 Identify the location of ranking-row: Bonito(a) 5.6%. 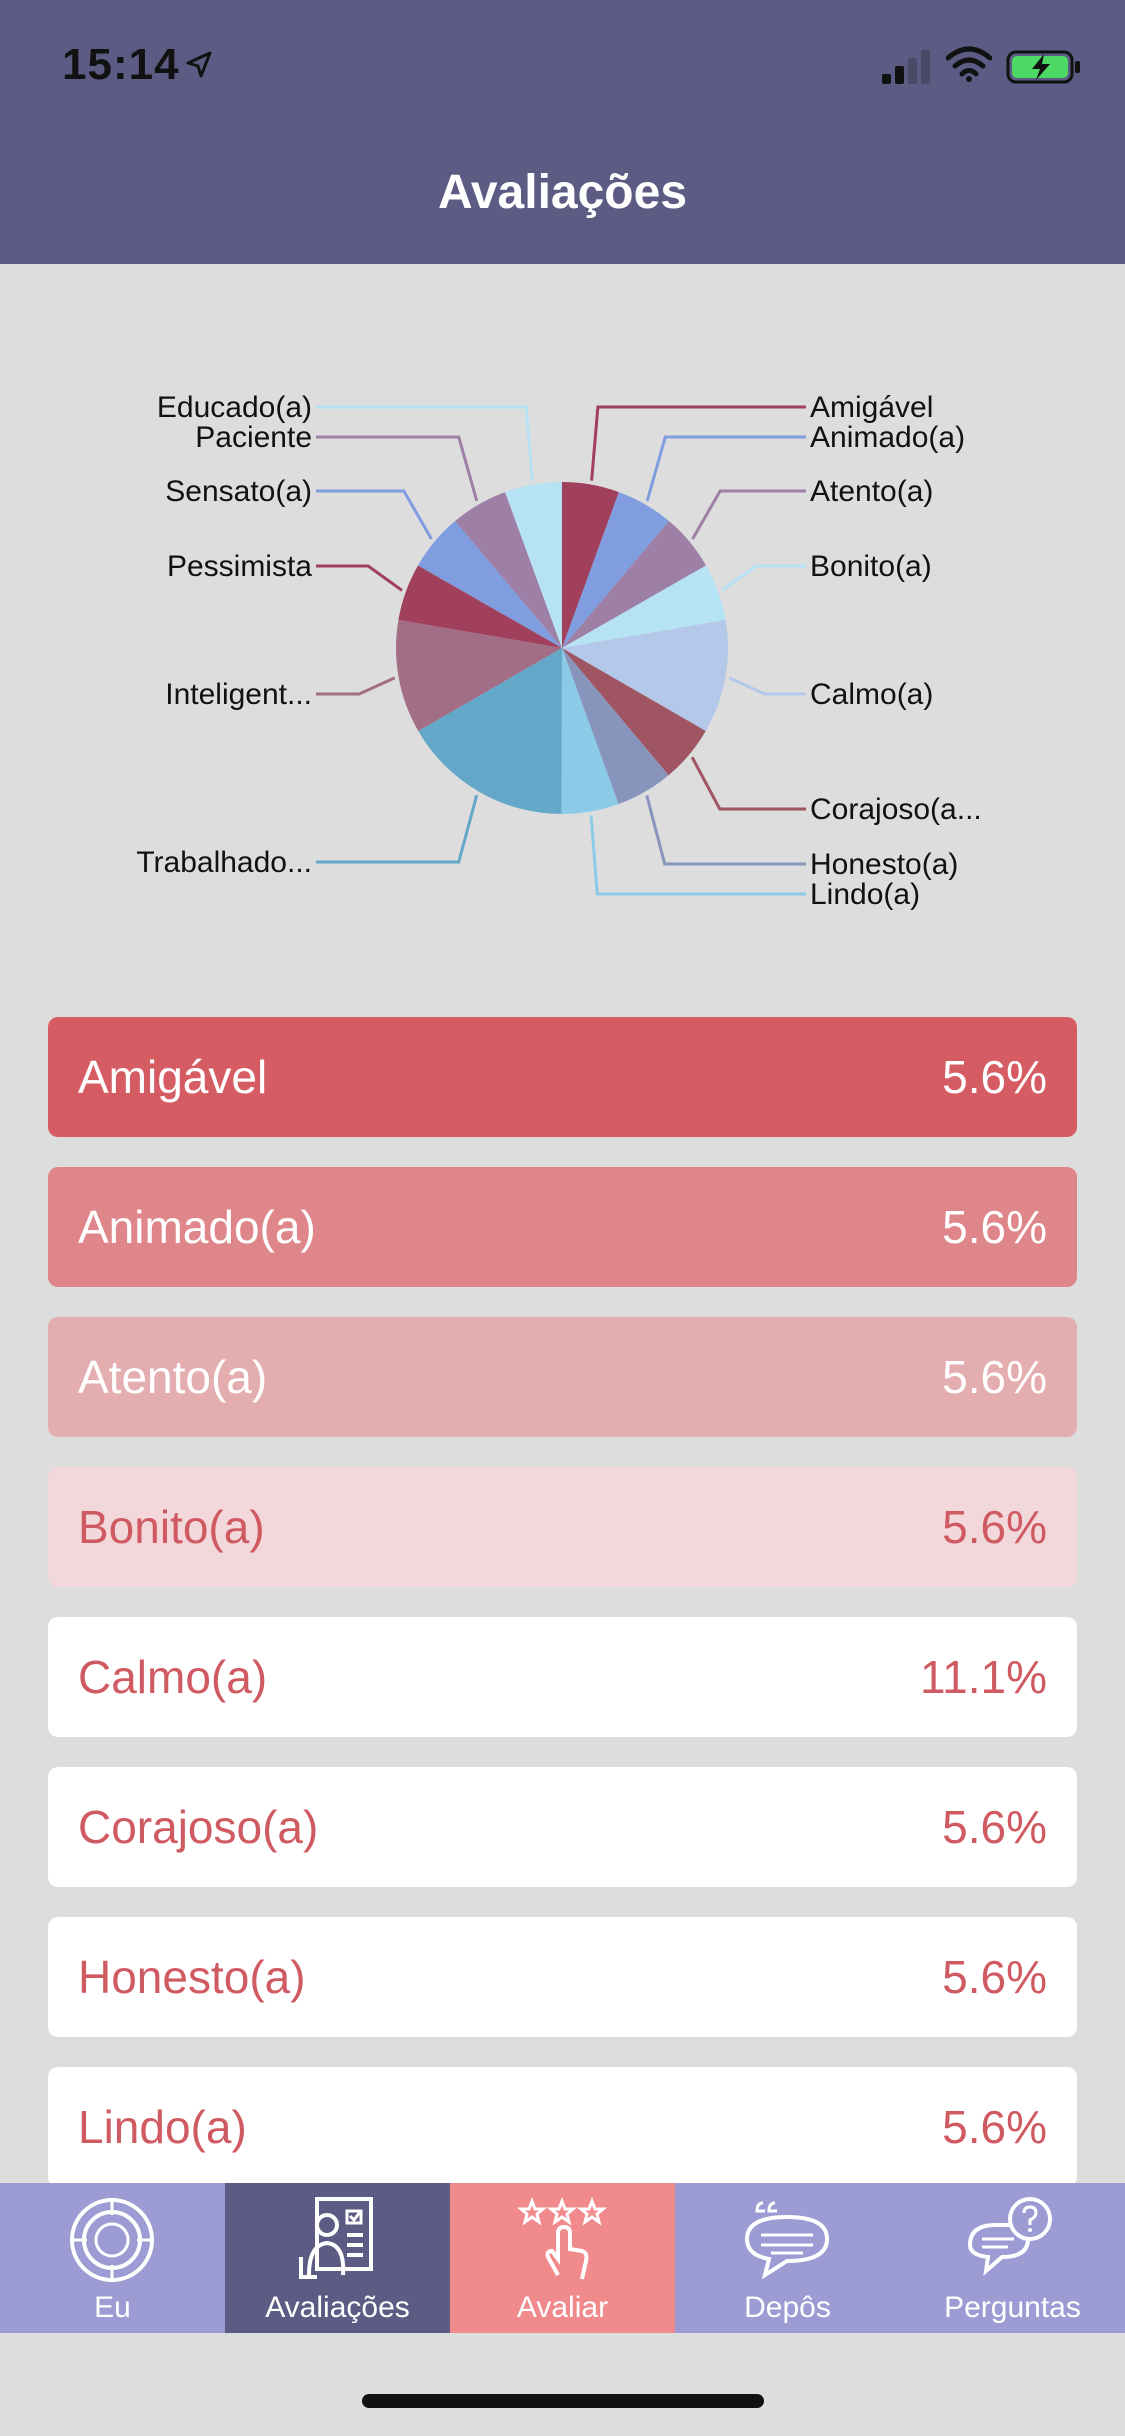
(562, 1527).